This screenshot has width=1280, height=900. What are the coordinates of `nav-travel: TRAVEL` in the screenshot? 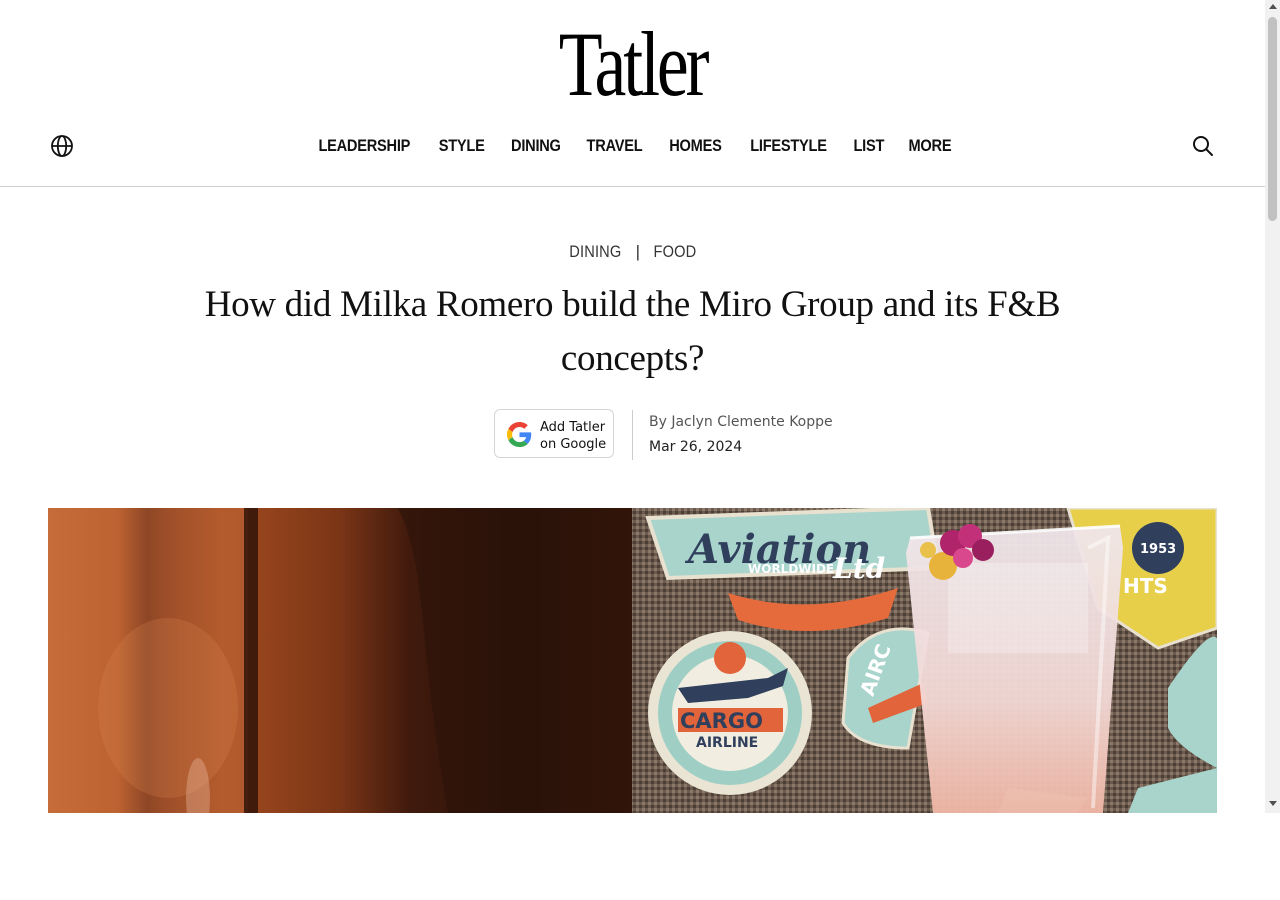 It's located at (614, 146).